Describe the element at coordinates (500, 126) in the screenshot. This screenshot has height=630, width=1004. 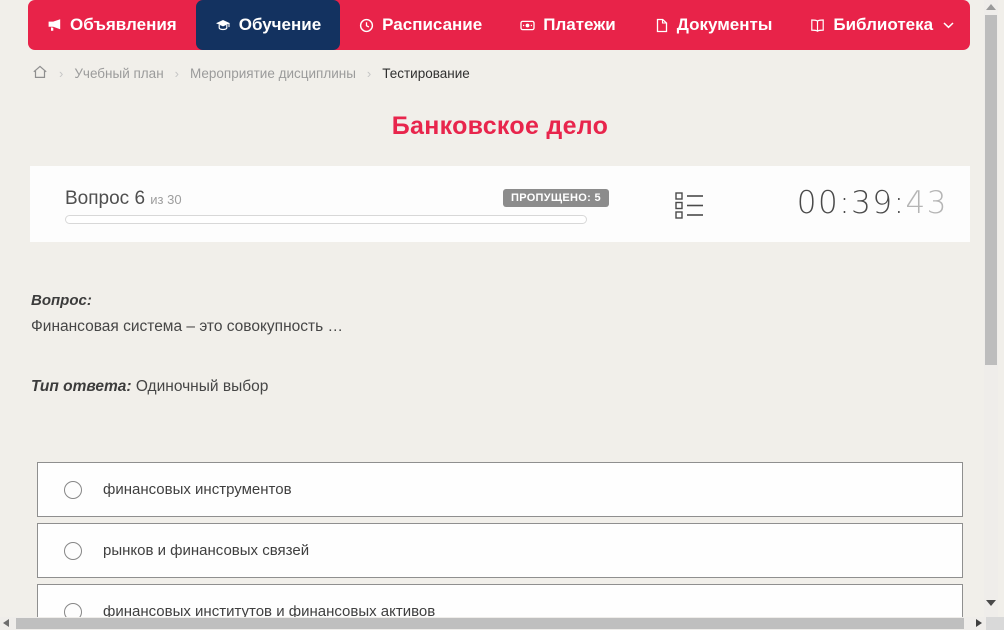
I see `page-title: Банковское дело` at that location.